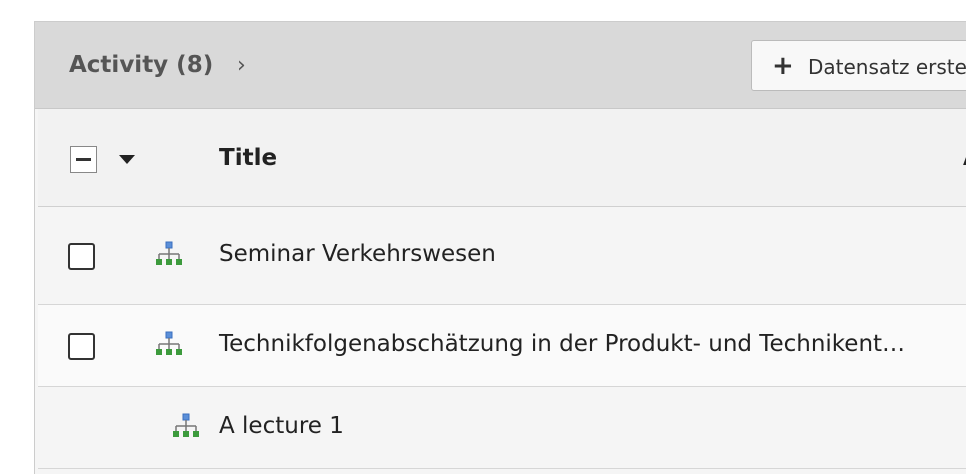 The image size is (966, 474). What do you see at coordinates (127, 159) in the screenshot?
I see `caret-down-icon` at bounding box center [127, 159].